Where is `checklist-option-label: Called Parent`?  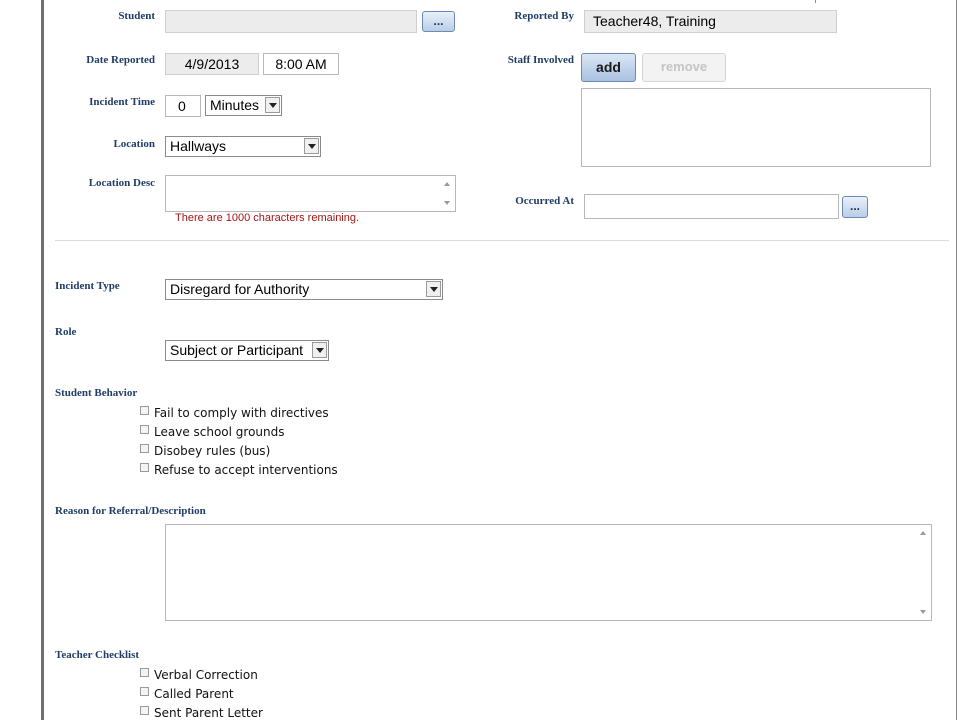 checklist-option-label: Called Parent is located at coordinates (194, 694).